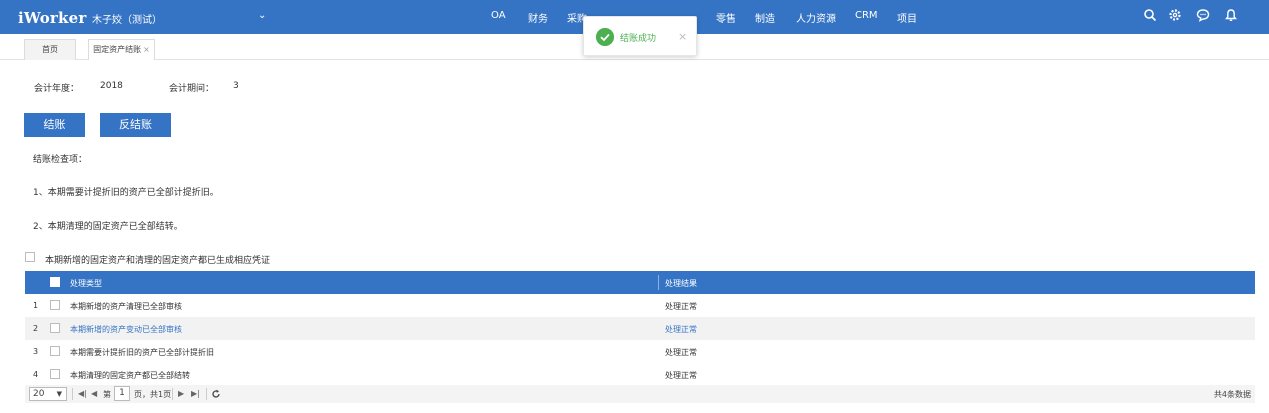  What do you see at coordinates (107, 394) in the screenshot?
I see `page-prefix: 第` at bounding box center [107, 394].